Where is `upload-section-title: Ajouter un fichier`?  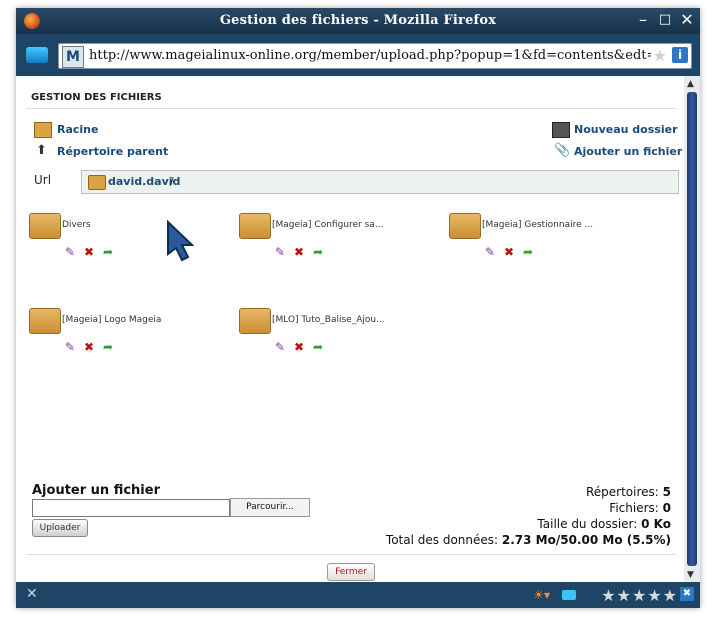 upload-section-title: Ajouter un fichier is located at coordinates (96, 490).